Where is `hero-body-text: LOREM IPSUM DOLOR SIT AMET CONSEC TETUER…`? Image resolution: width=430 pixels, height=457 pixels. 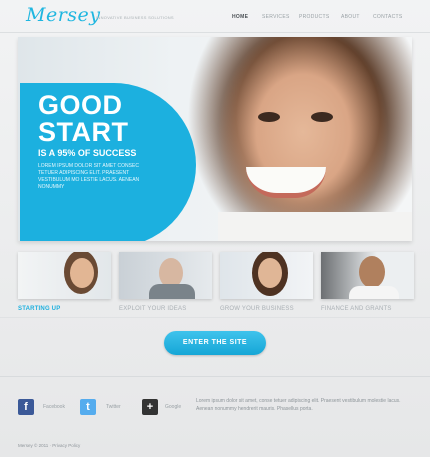 hero-body-text: LOREM IPSUM DOLOR SIT AMET CONSEC TETUER… is located at coordinates (89, 176).